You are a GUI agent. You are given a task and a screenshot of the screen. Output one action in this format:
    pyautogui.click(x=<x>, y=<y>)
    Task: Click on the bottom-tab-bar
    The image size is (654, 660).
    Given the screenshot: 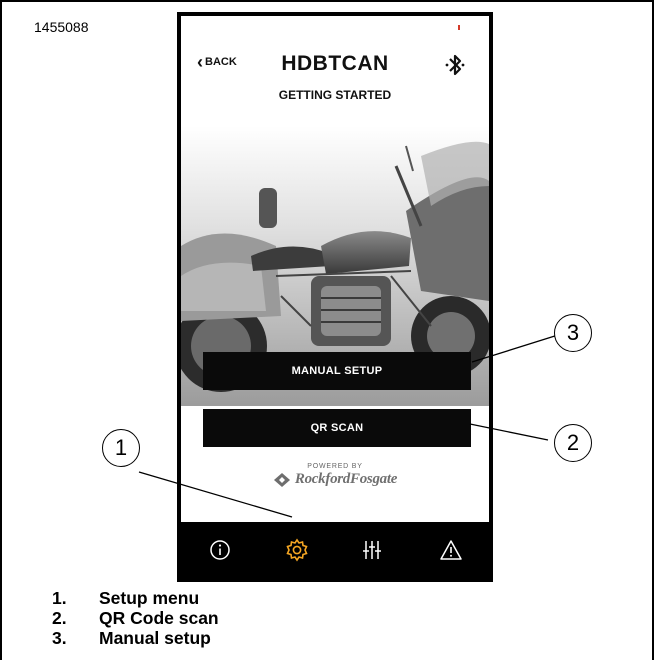 What is the action you would take?
    pyautogui.click(x=335, y=550)
    